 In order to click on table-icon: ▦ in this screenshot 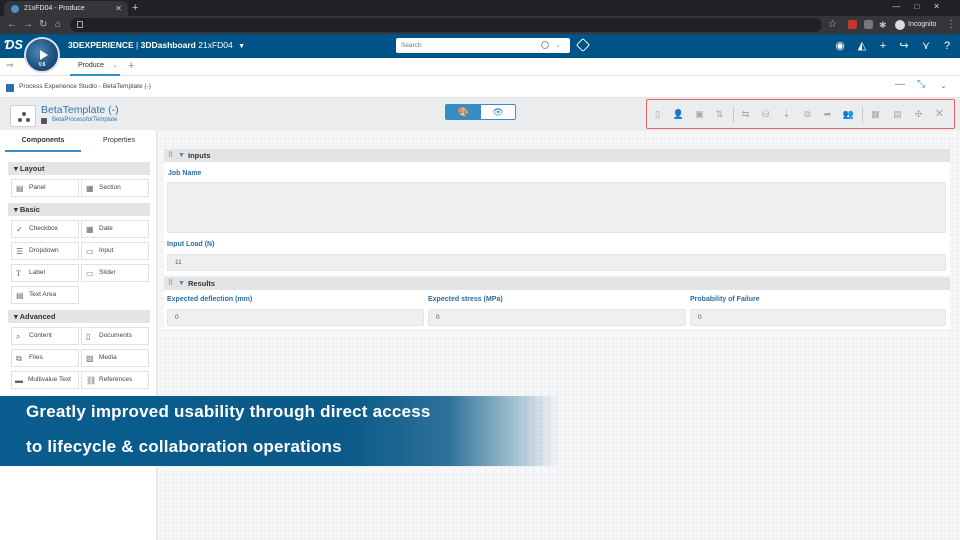, I will do `click(875, 114)`.